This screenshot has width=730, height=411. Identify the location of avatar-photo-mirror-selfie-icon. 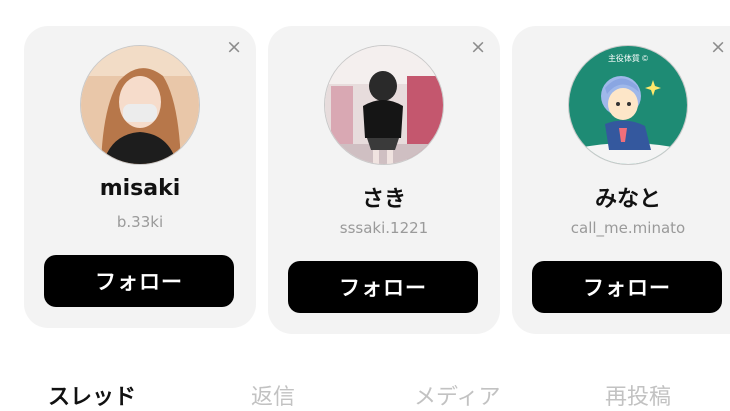
(384, 105).